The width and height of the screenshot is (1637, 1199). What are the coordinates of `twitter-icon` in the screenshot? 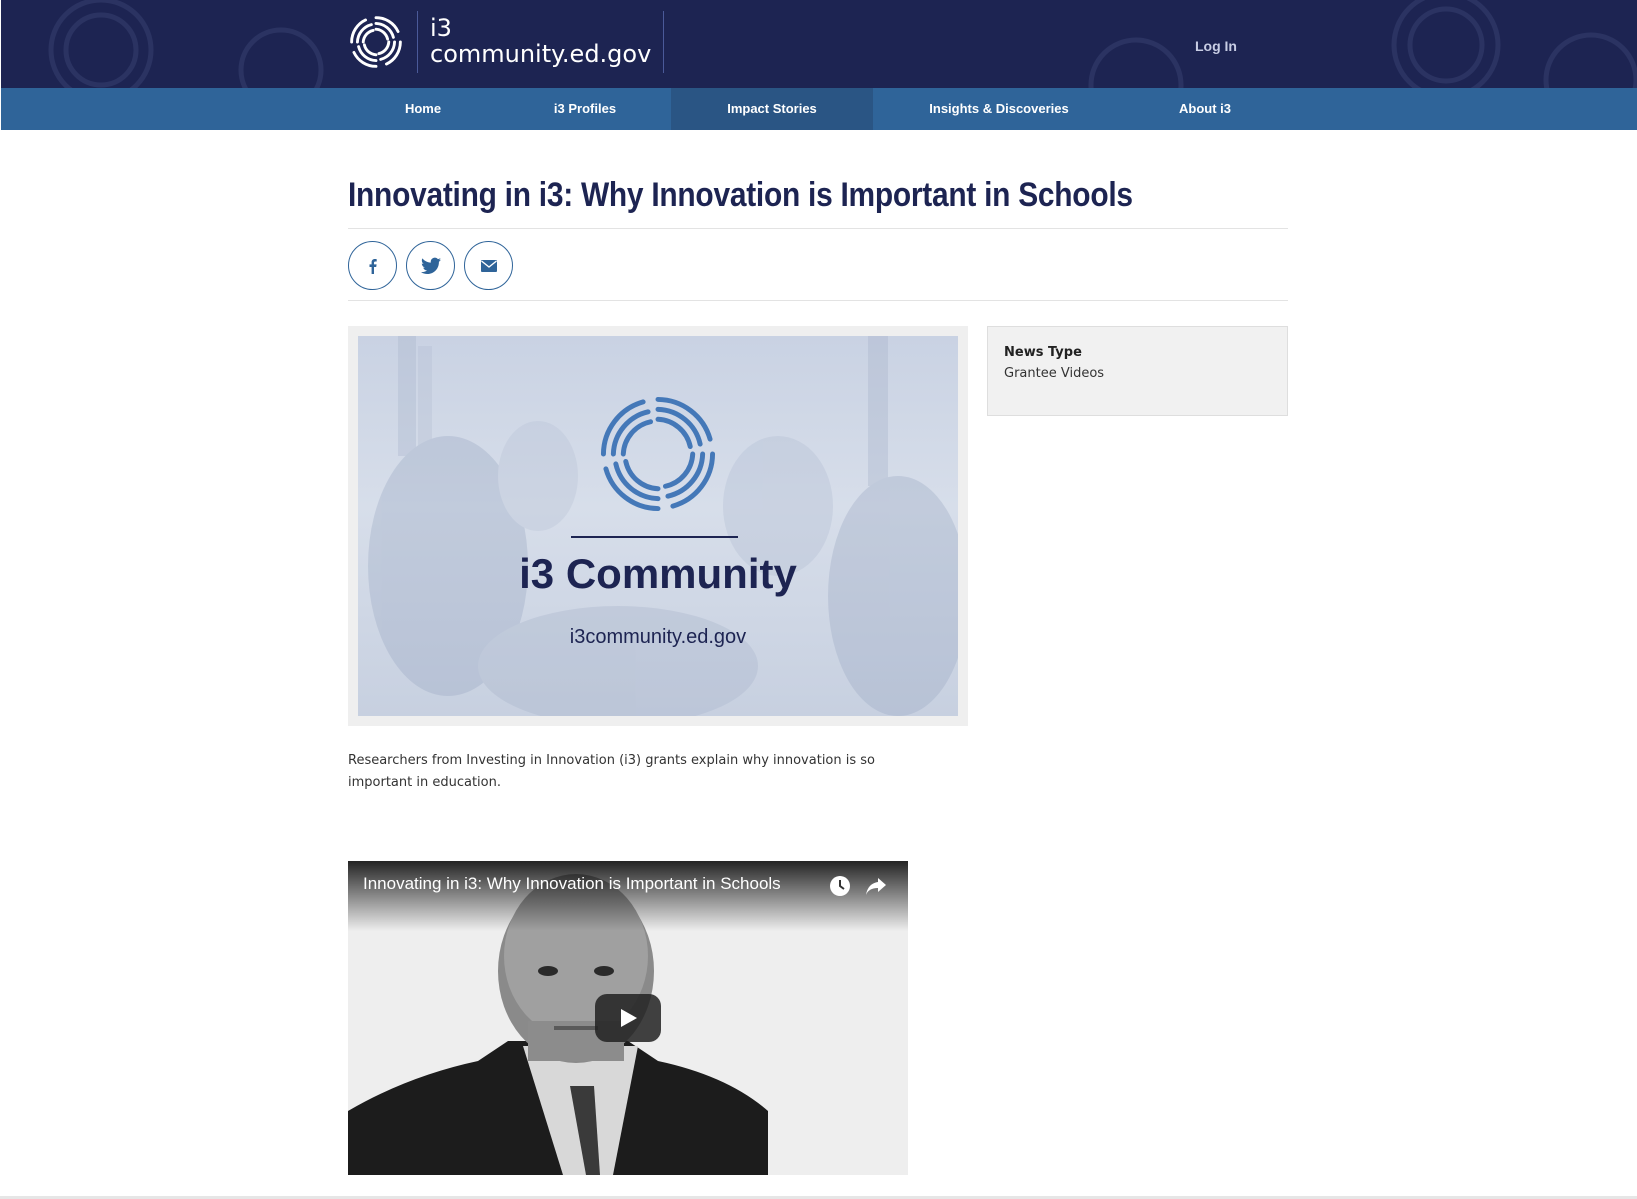 It's located at (430, 265).